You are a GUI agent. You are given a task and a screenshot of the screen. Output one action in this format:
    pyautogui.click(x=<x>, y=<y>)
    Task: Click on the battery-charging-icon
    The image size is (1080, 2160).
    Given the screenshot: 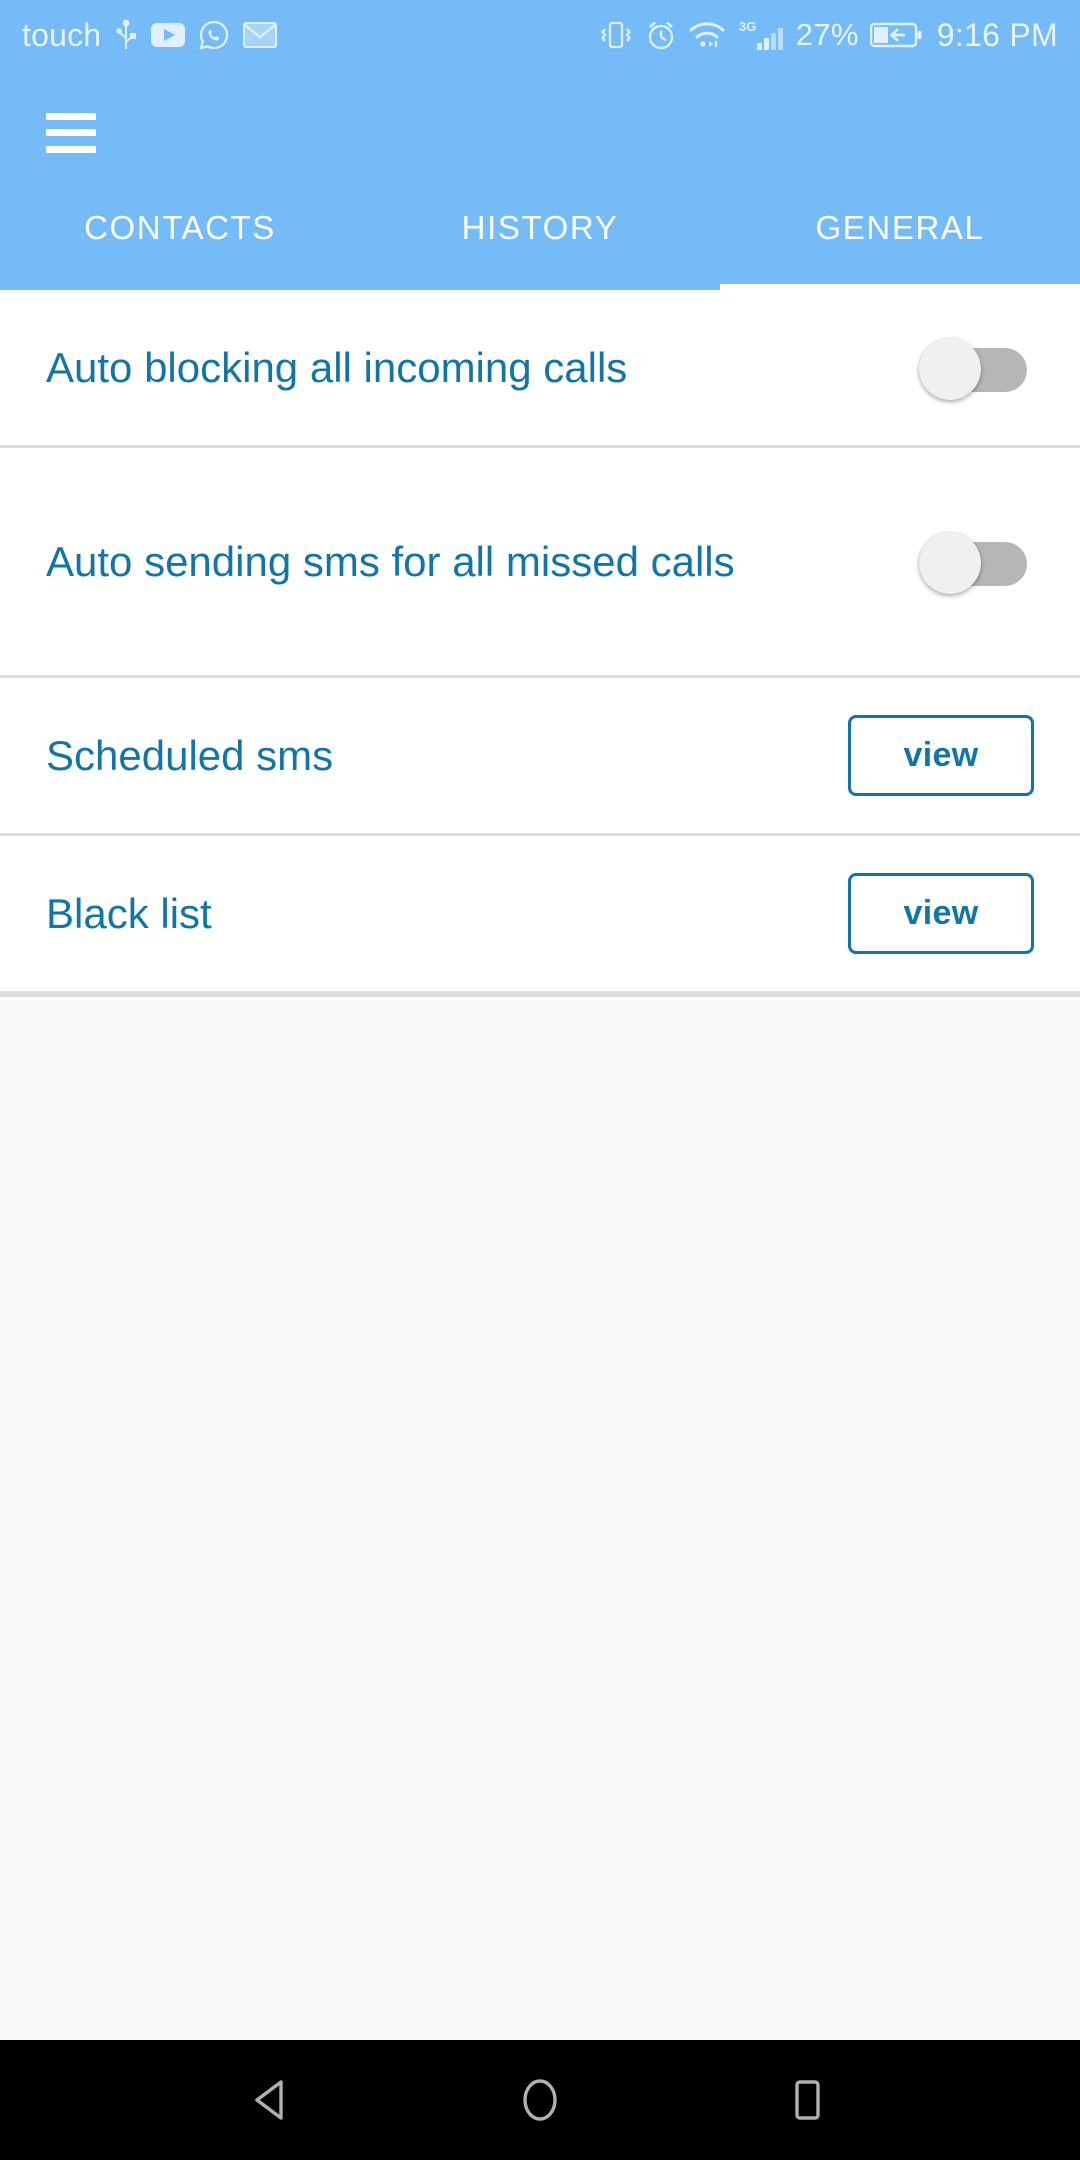 What is the action you would take?
    pyautogui.click(x=895, y=35)
    